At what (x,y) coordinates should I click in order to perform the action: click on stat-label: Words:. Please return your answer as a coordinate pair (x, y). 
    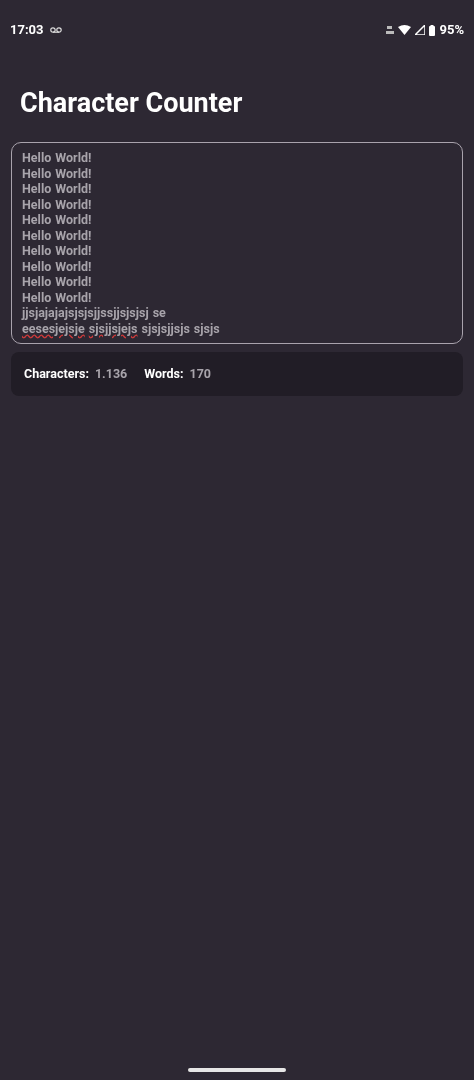
    Looking at the image, I should click on (164, 373).